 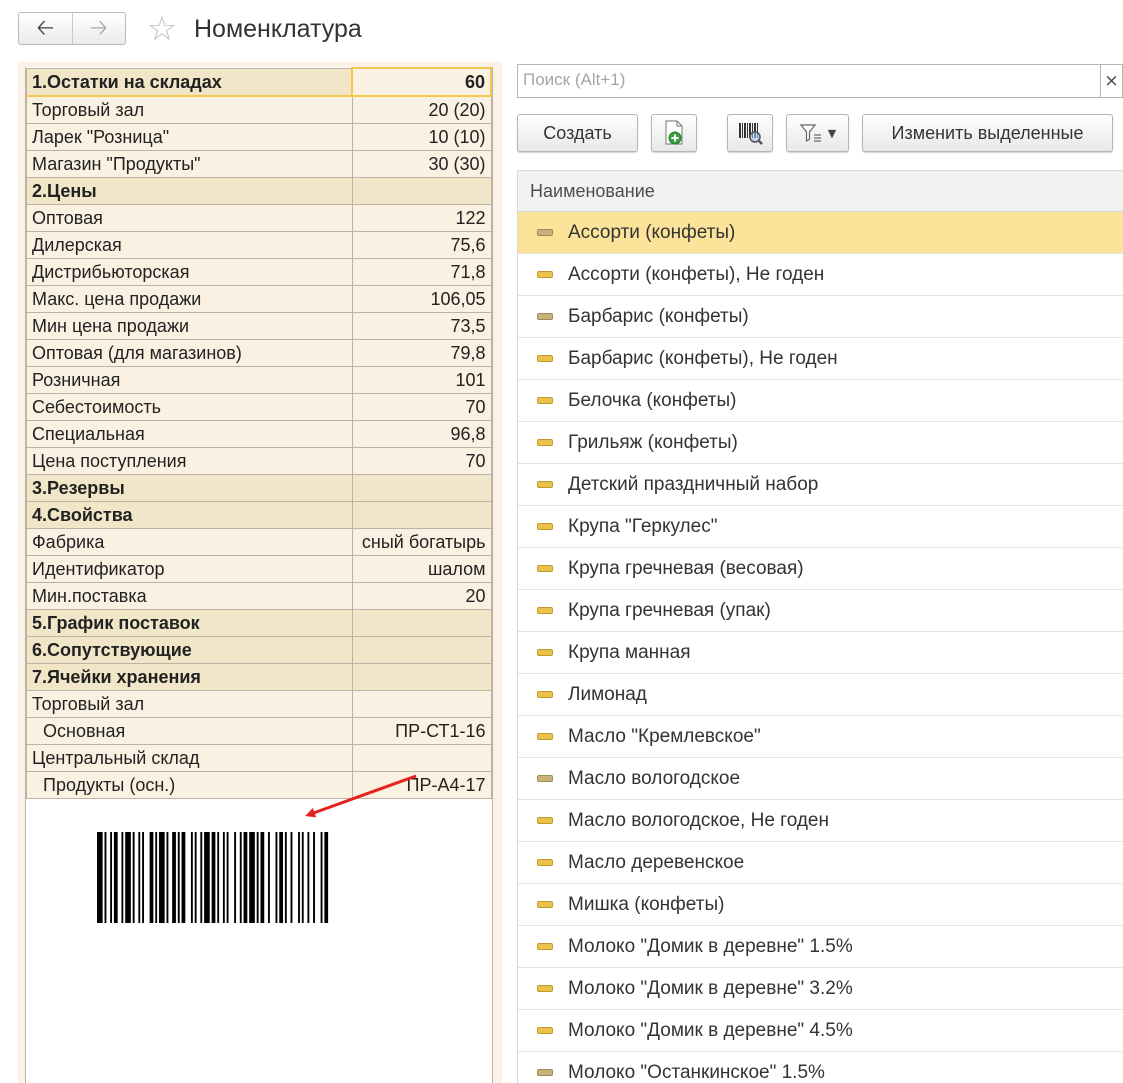 What do you see at coordinates (820, 653) in the screenshot?
I see `list-item: Крупа манная` at bounding box center [820, 653].